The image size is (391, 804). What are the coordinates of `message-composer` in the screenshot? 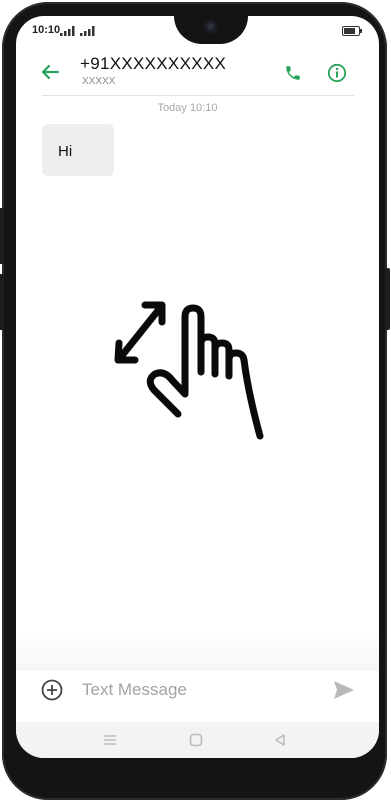 It's located at (197, 690).